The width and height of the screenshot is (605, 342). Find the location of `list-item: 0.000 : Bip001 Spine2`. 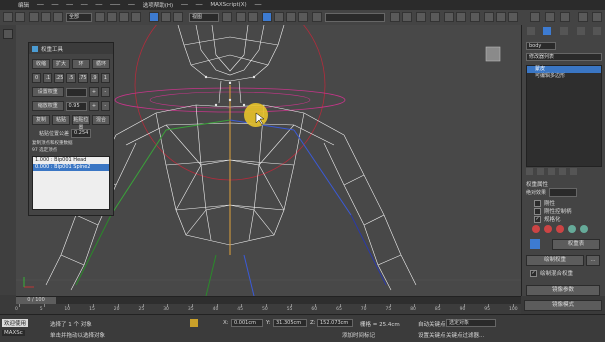

list-item: 0.000 : Bip001 Spine2 is located at coordinates (71, 167).